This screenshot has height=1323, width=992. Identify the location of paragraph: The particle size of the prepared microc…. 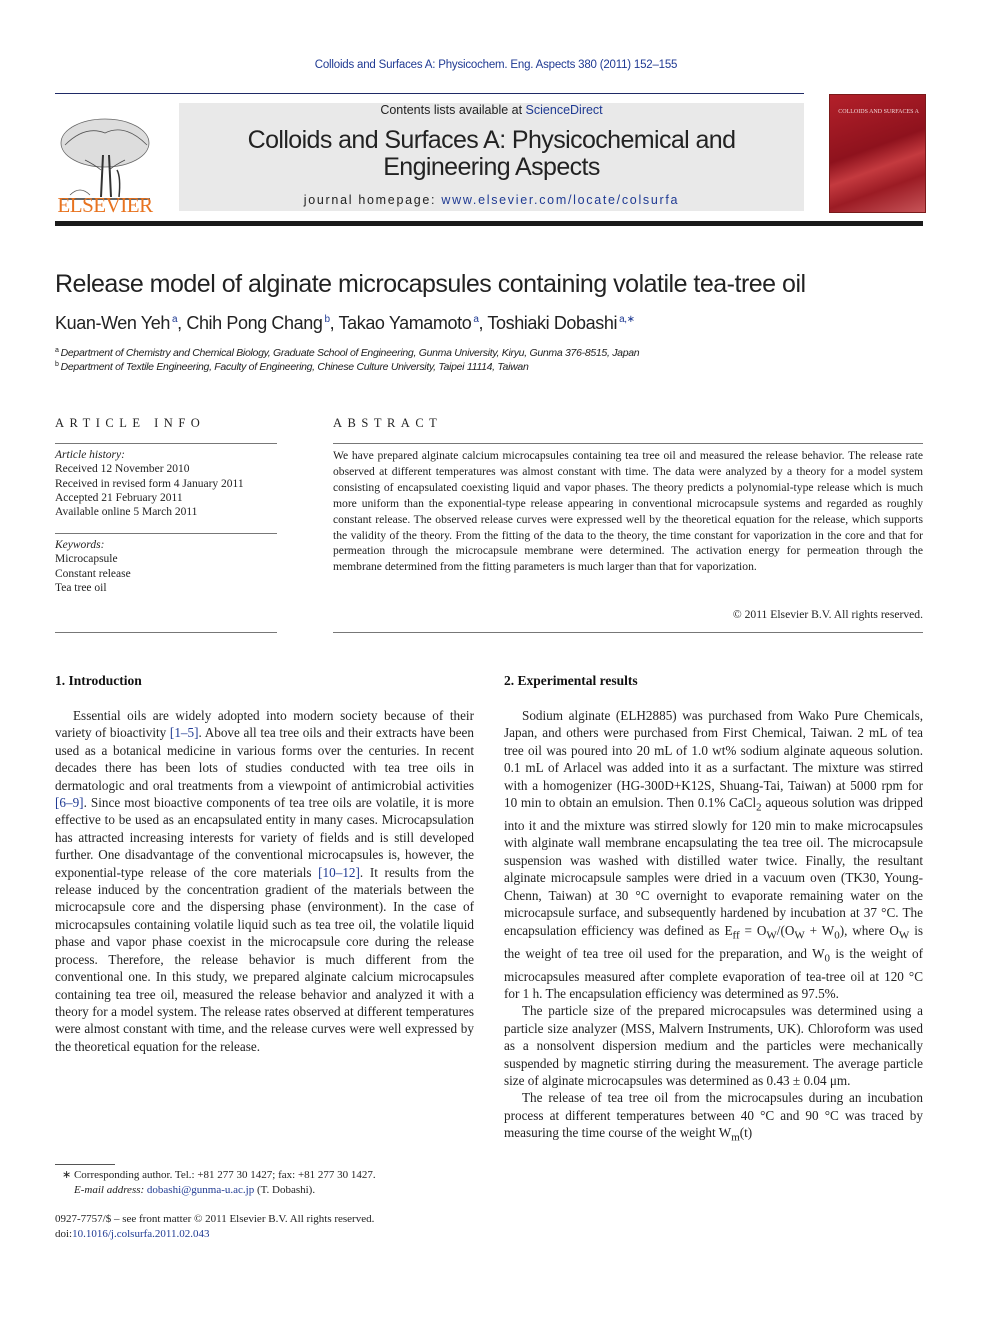
(713, 1046).